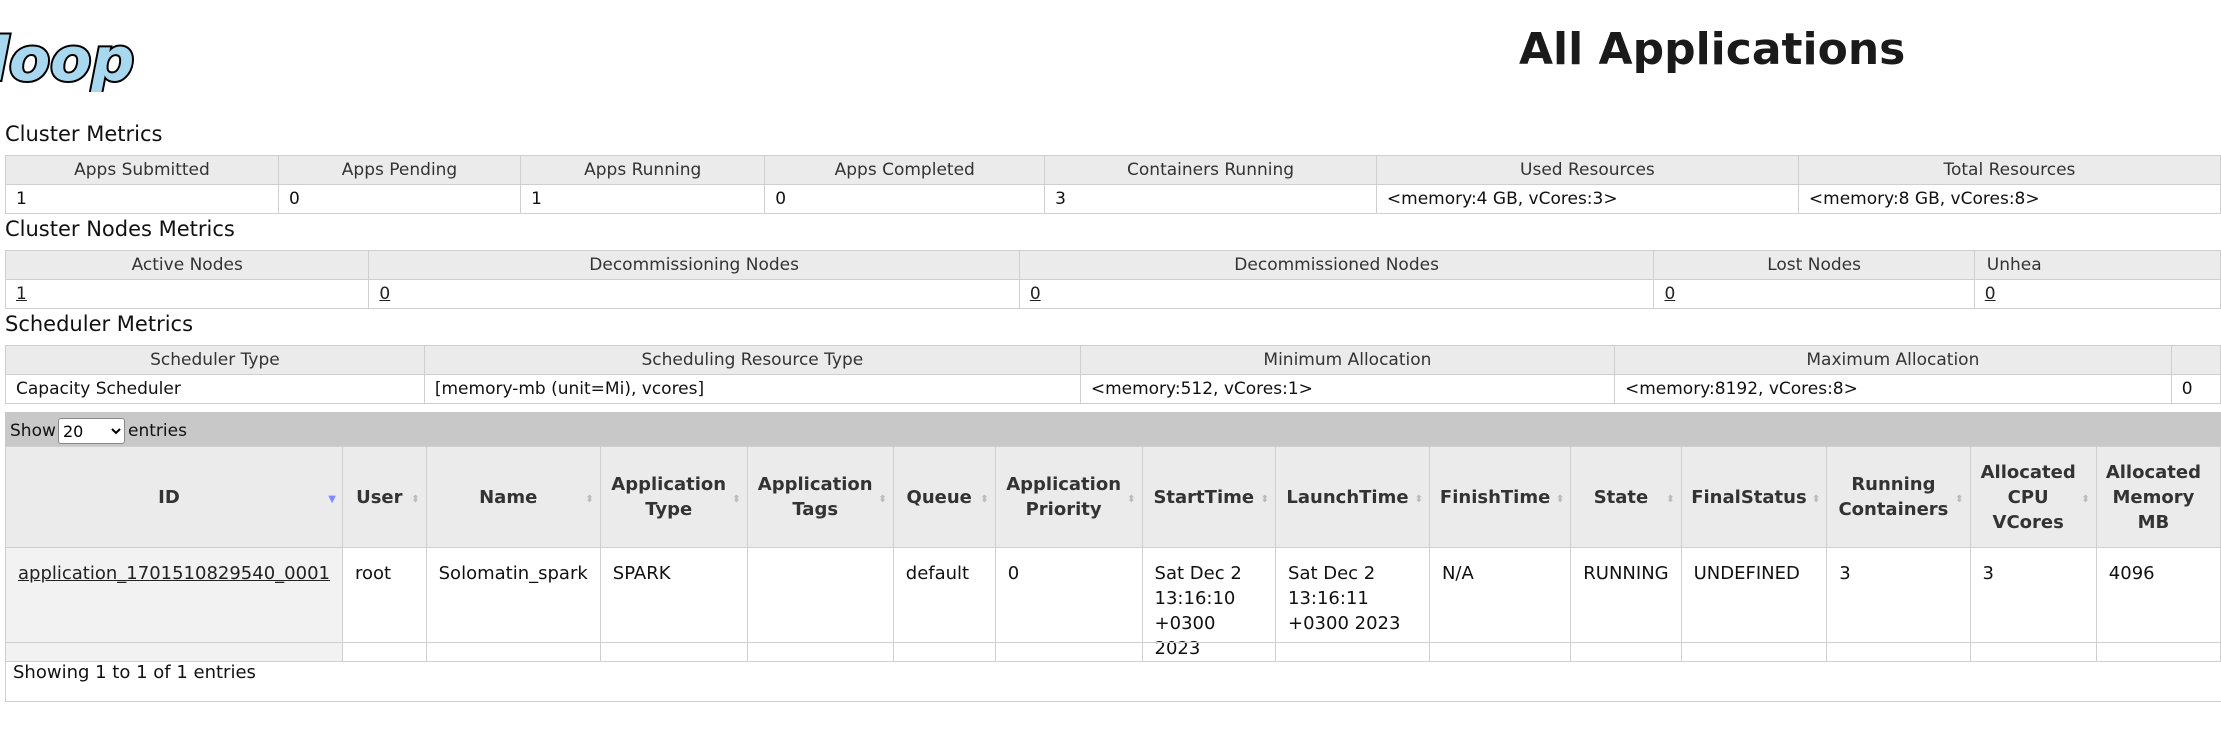 The height and width of the screenshot is (733, 2221). What do you see at coordinates (1068, 497) in the screenshot?
I see `sort-header-application-priority: Application Priority ⬍` at bounding box center [1068, 497].